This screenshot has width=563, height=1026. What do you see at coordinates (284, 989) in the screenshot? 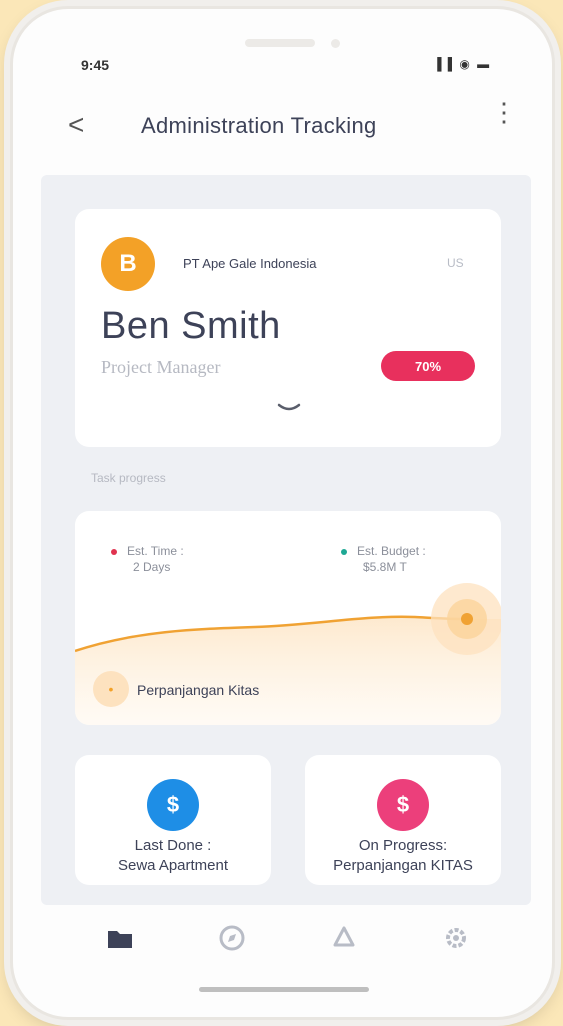
I see `home-indicator` at bounding box center [284, 989].